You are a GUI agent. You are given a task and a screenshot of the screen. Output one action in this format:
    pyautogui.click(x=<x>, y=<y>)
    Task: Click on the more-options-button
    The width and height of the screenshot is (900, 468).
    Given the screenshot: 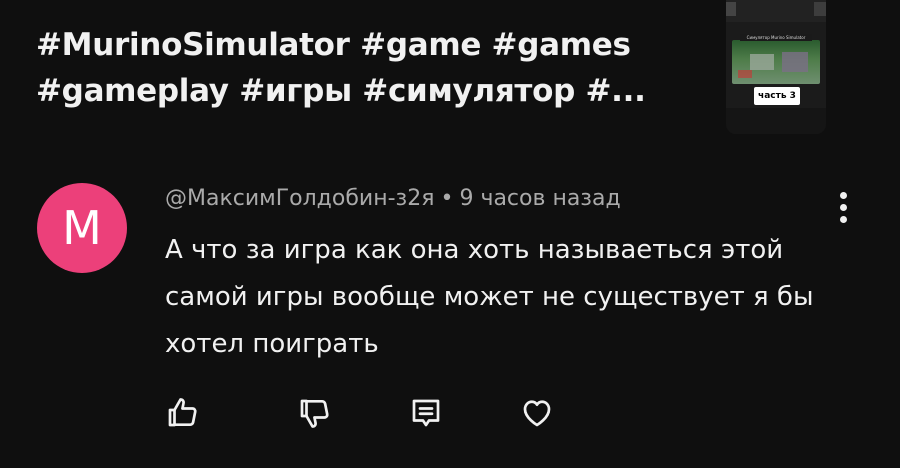 What is the action you would take?
    pyautogui.click(x=844, y=208)
    